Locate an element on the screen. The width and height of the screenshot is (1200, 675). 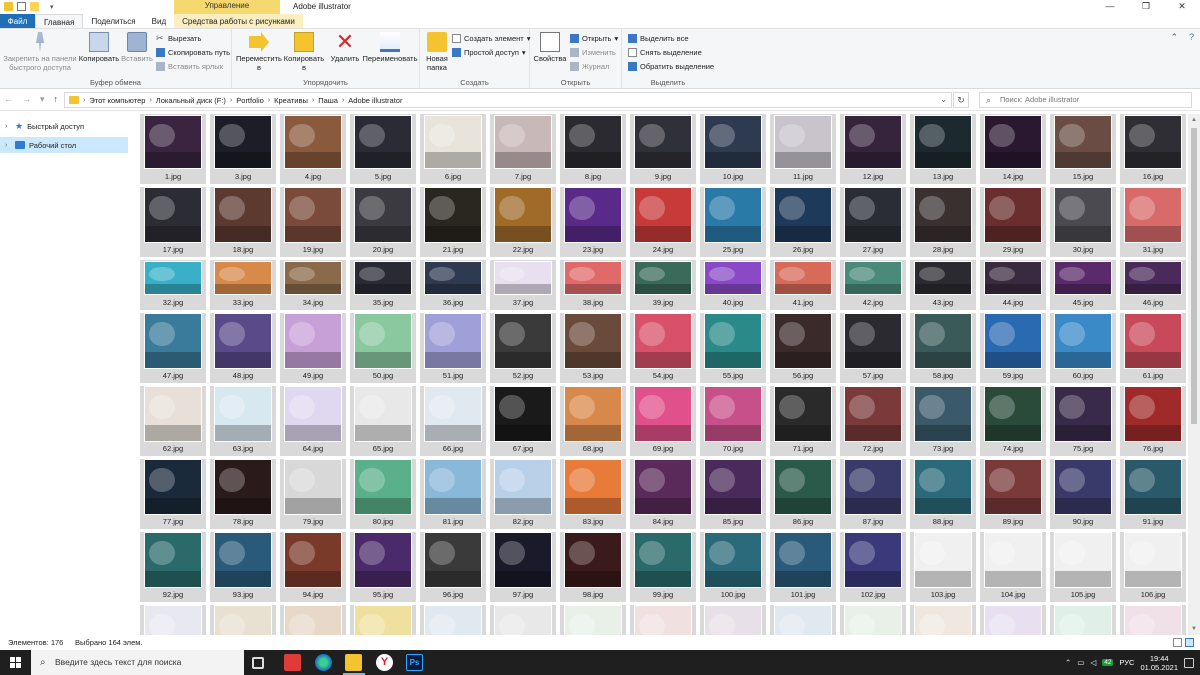
file-tile: 12.jpg is located at coordinates (873, 149).